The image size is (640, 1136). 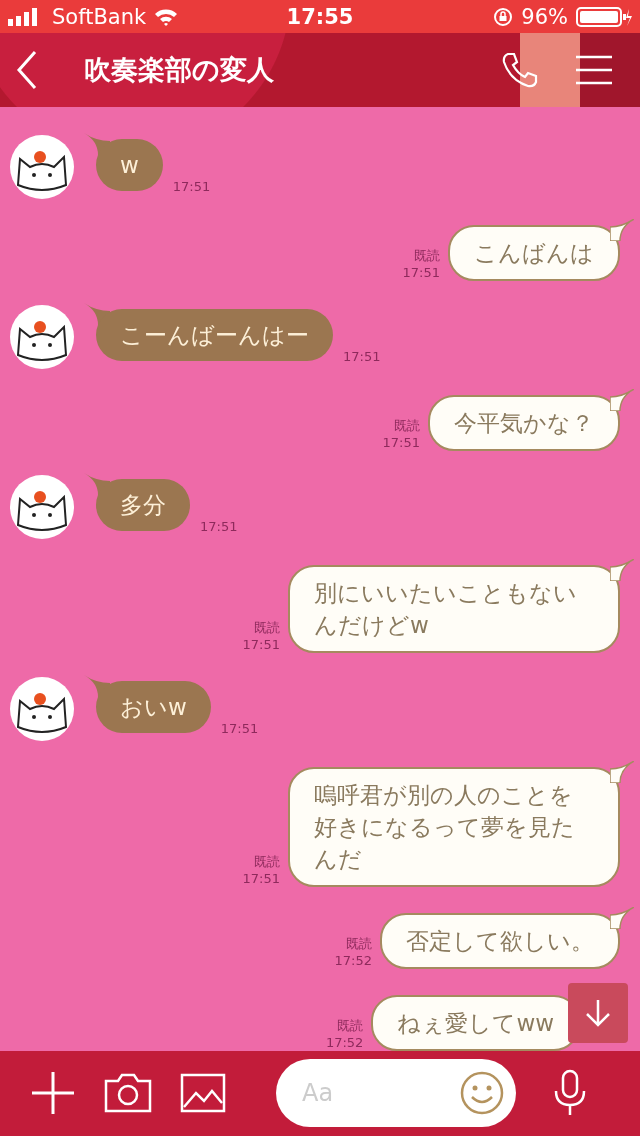 I want to click on battery-percent: 96%, so click(x=544, y=16).